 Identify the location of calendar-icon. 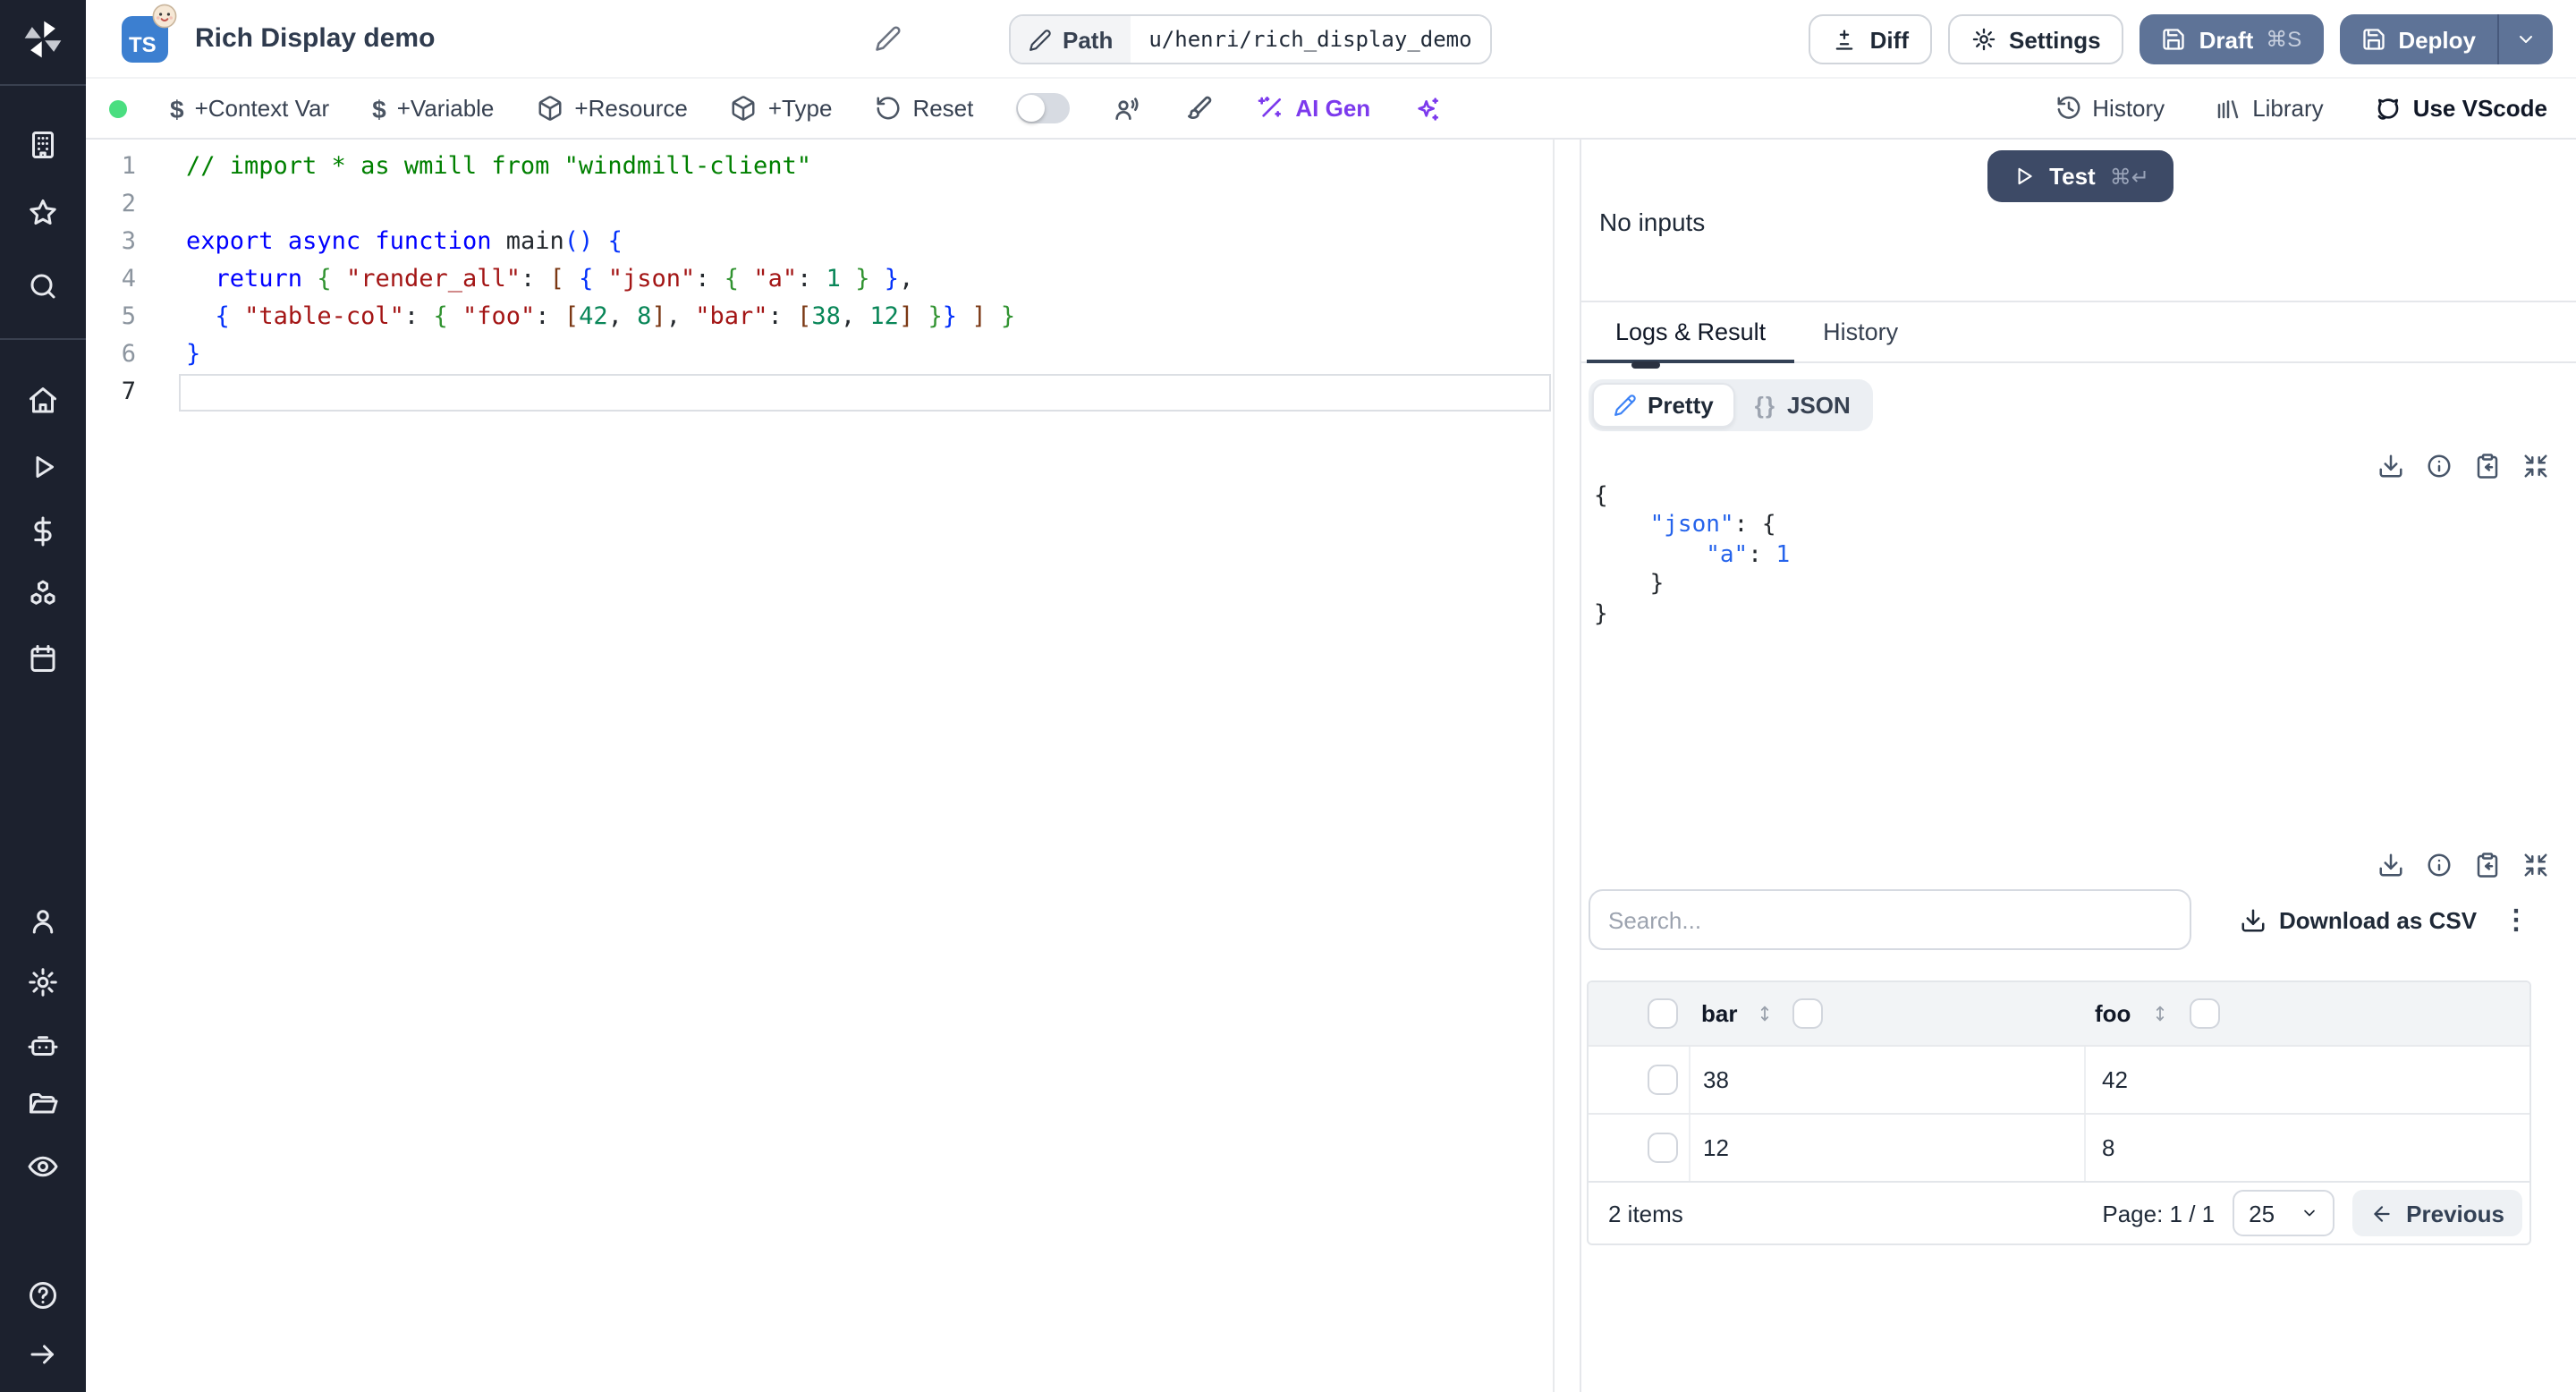
(42, 658).